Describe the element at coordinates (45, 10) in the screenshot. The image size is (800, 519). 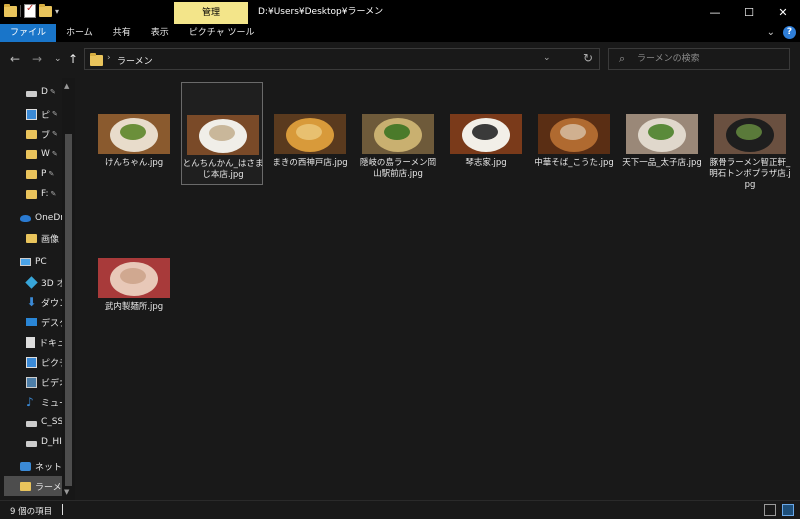
I see `new-folder-icon` at that location.